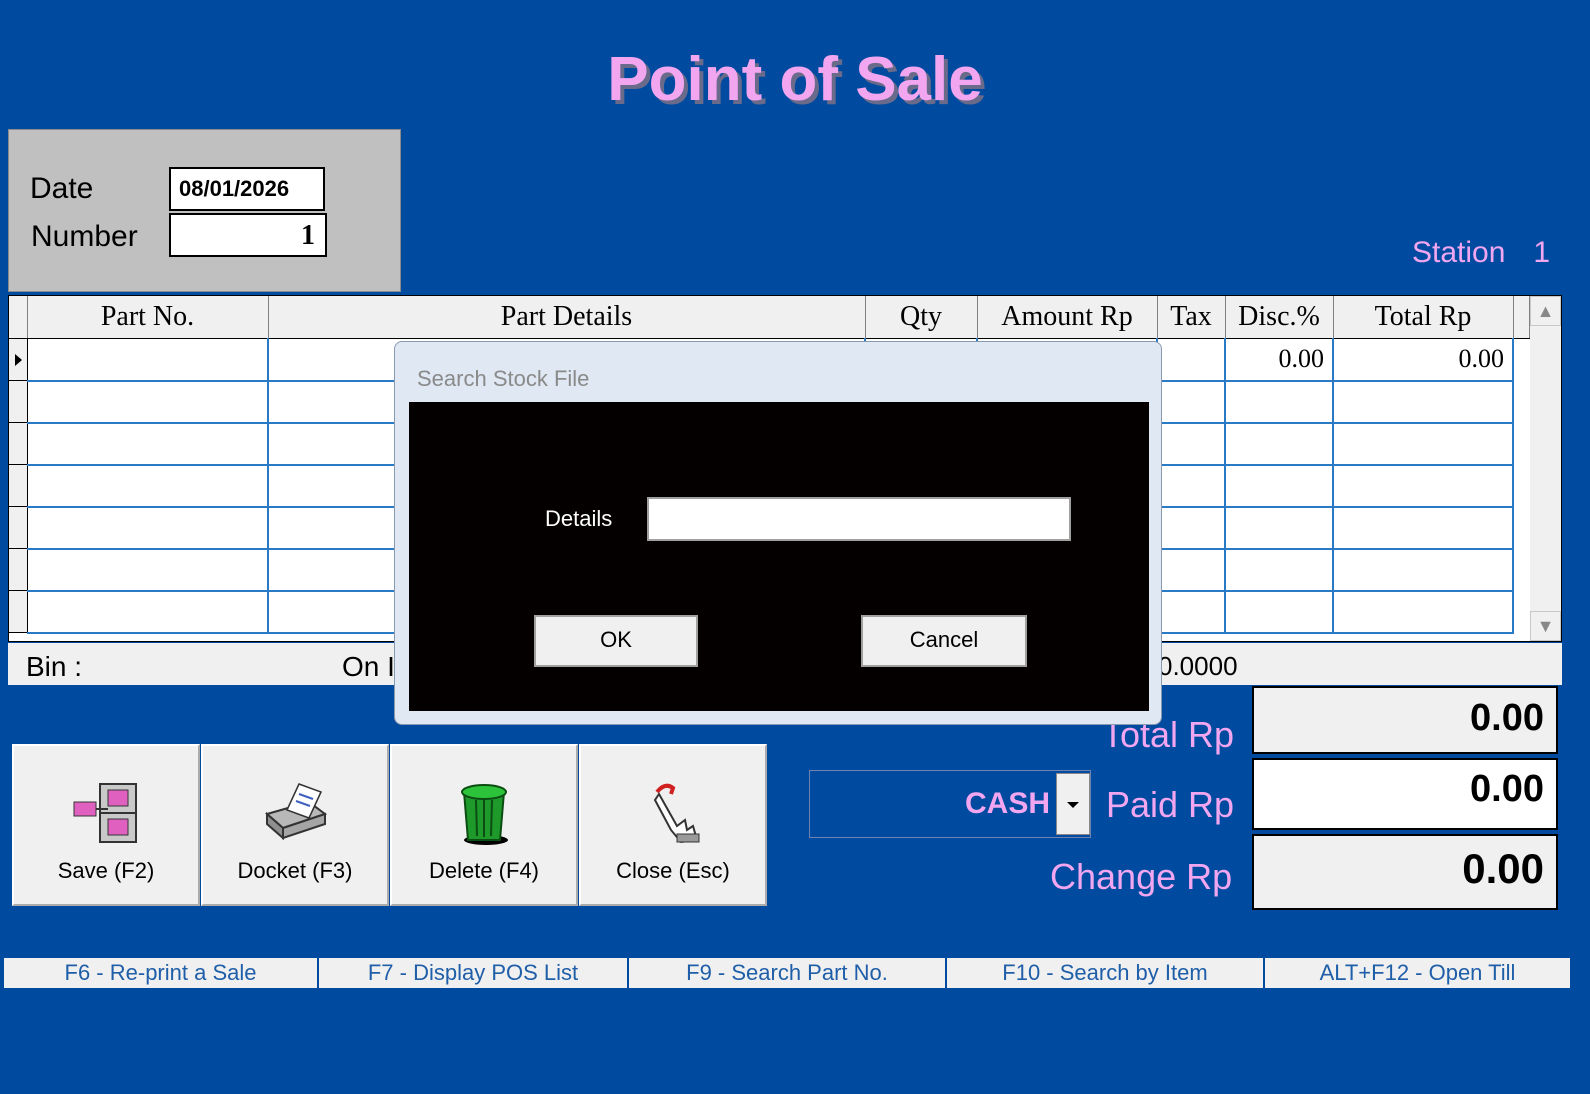 This screenshot has width=1590, height=1094. Describe the element at coordinates (161, 973) in the screenshot. I see `fkey-reprint-sale: F6 - Re-print a Sale` at that location.